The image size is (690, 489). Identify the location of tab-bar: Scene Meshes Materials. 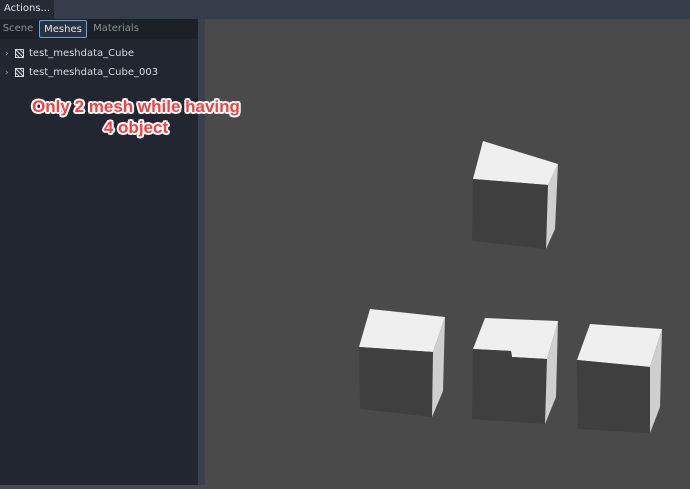
(99, 29).